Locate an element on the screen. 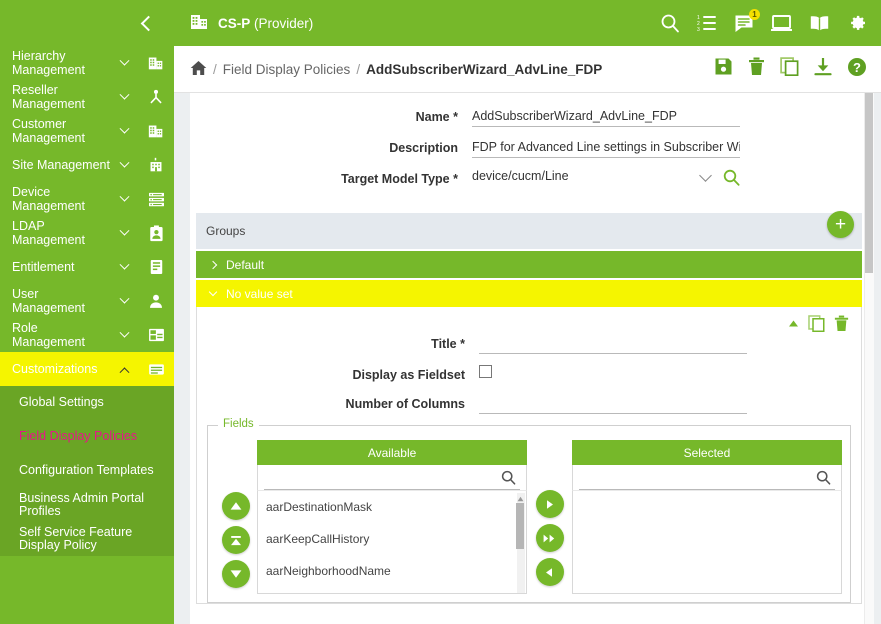 This screenshot has height=624, width=881. sidebar-item-reseller-management: Reseller Management is located at coordinates (87, 97).